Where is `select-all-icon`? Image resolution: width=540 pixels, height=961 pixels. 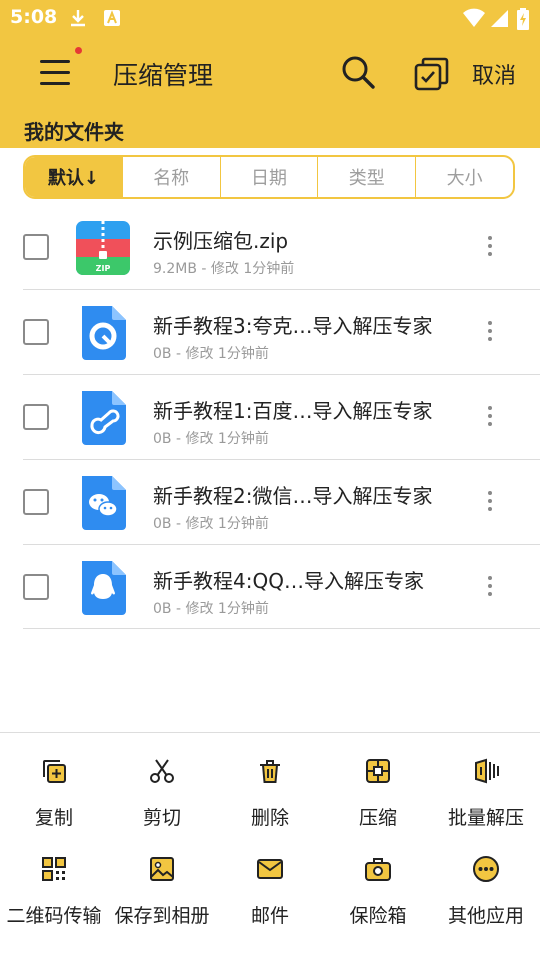 select-all-icon is located at coordinates (432, 74).